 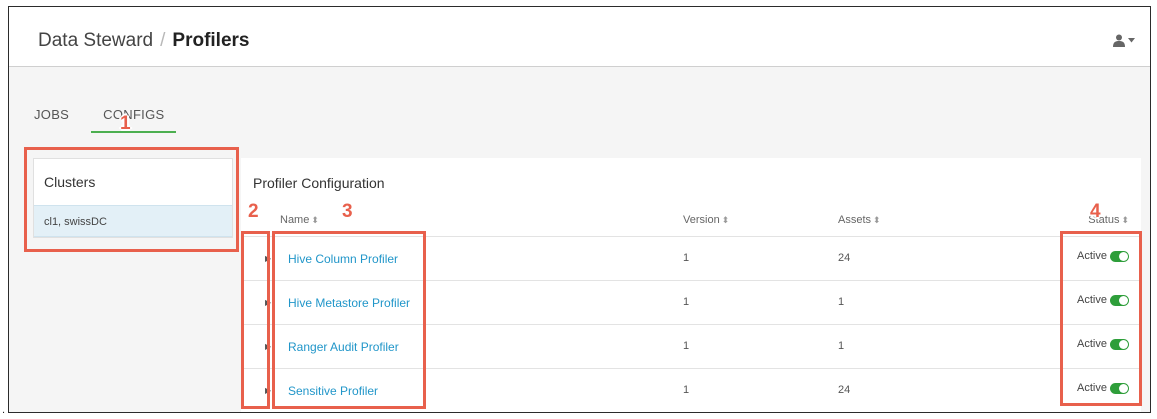 I want to click on page-title: Profilers, so click(x=211, y=40).